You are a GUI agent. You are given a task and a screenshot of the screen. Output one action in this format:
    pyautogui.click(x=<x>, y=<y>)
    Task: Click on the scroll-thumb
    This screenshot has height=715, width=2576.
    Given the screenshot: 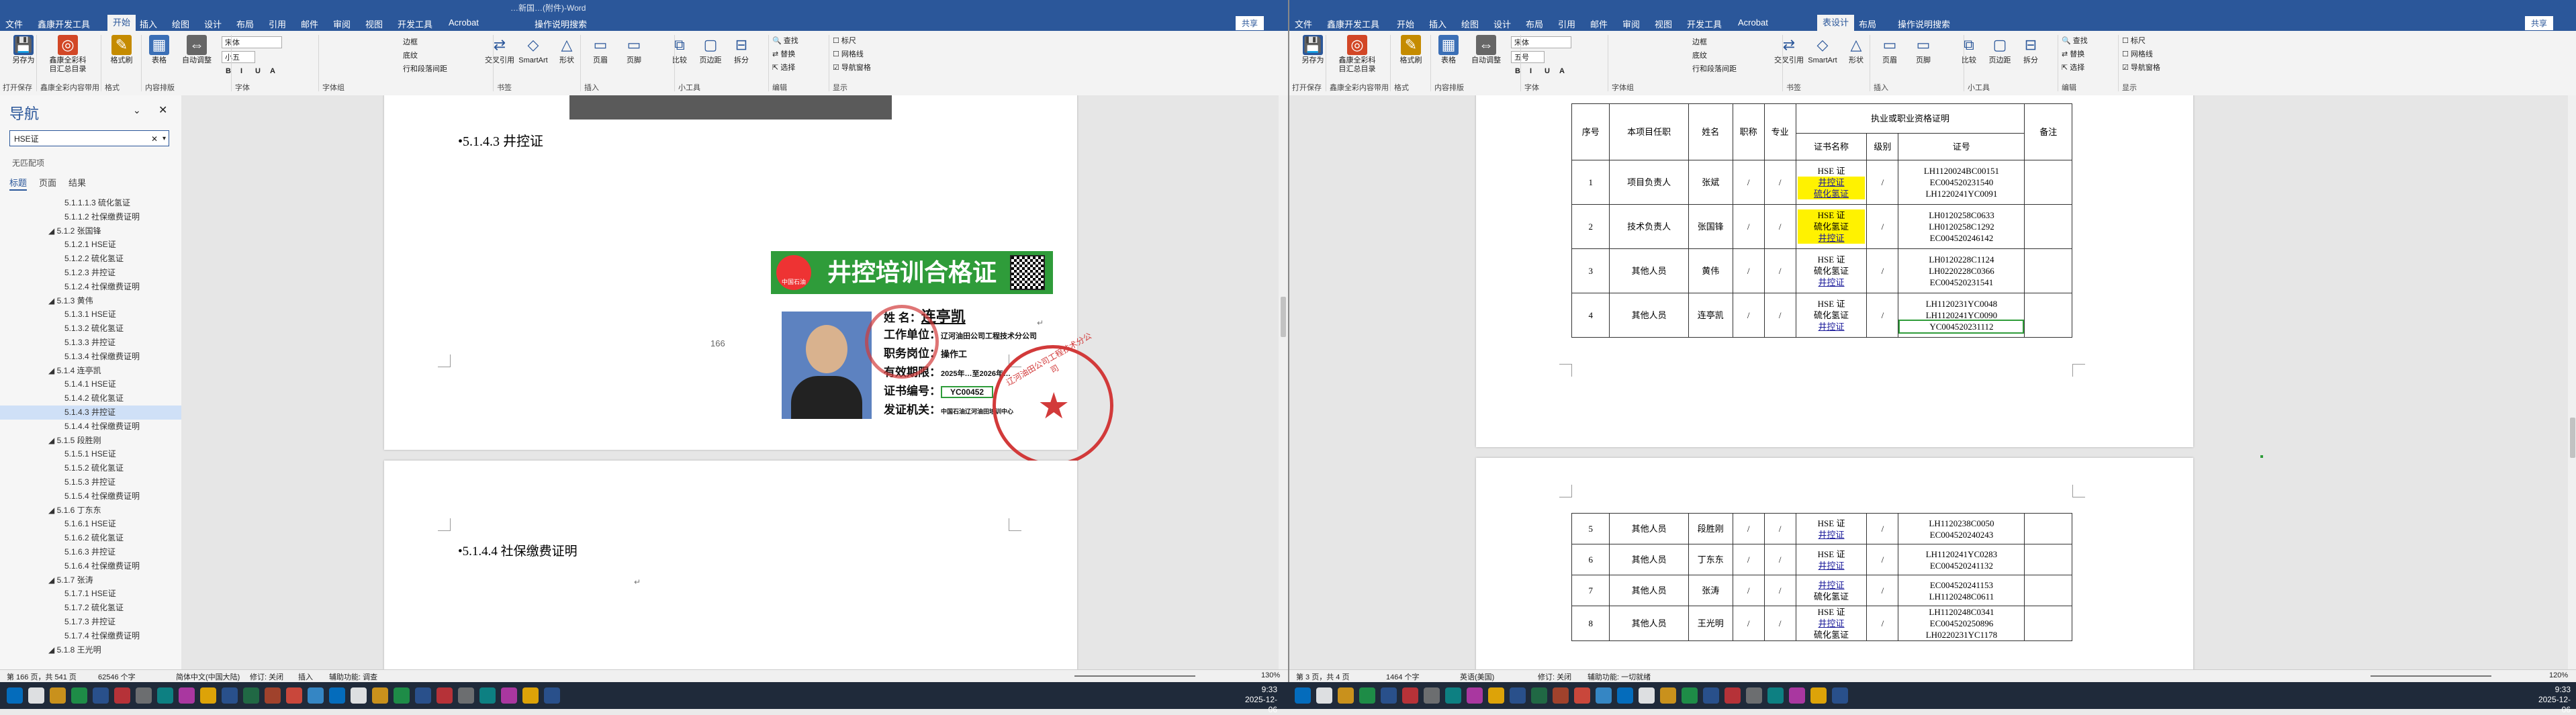 What is the action you would take?
    pyautogui.click(x=1283, y=317)
    